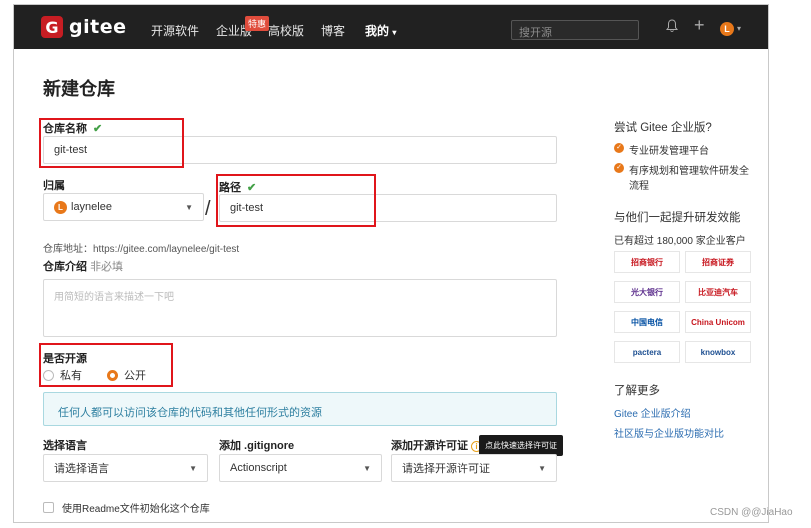  What do you see at coordinates (669, 151) in the screenshot?
I see `sidebar-bullet-1-text: 专业研发管理平台` at bounding box center [669, 151].